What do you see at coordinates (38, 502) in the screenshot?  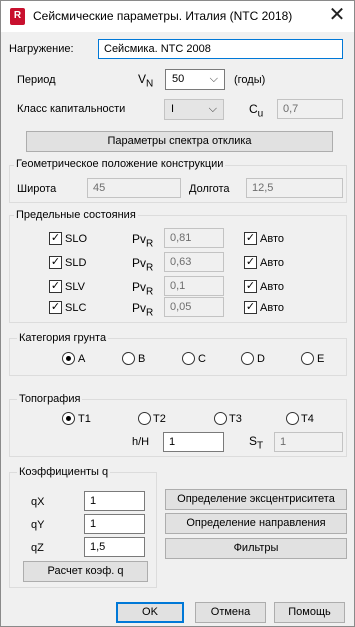 I see `qx-label: qX` at bounding box center [38, 502].